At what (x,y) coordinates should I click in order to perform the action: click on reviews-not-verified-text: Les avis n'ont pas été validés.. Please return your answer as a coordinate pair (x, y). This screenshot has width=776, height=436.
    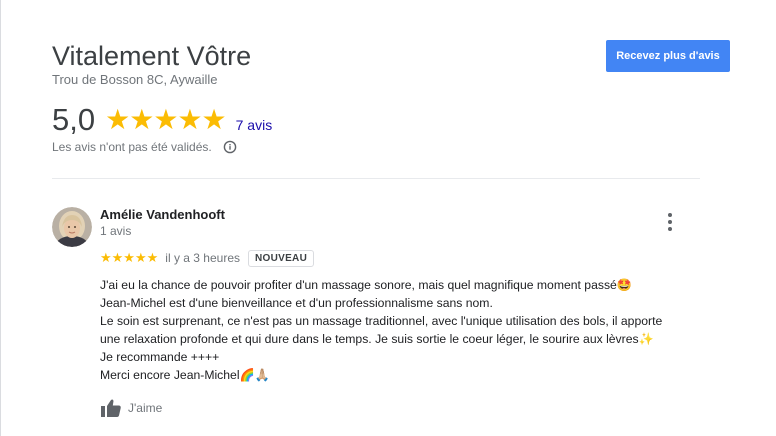
    Looking at the image, I should click on (132, 147).